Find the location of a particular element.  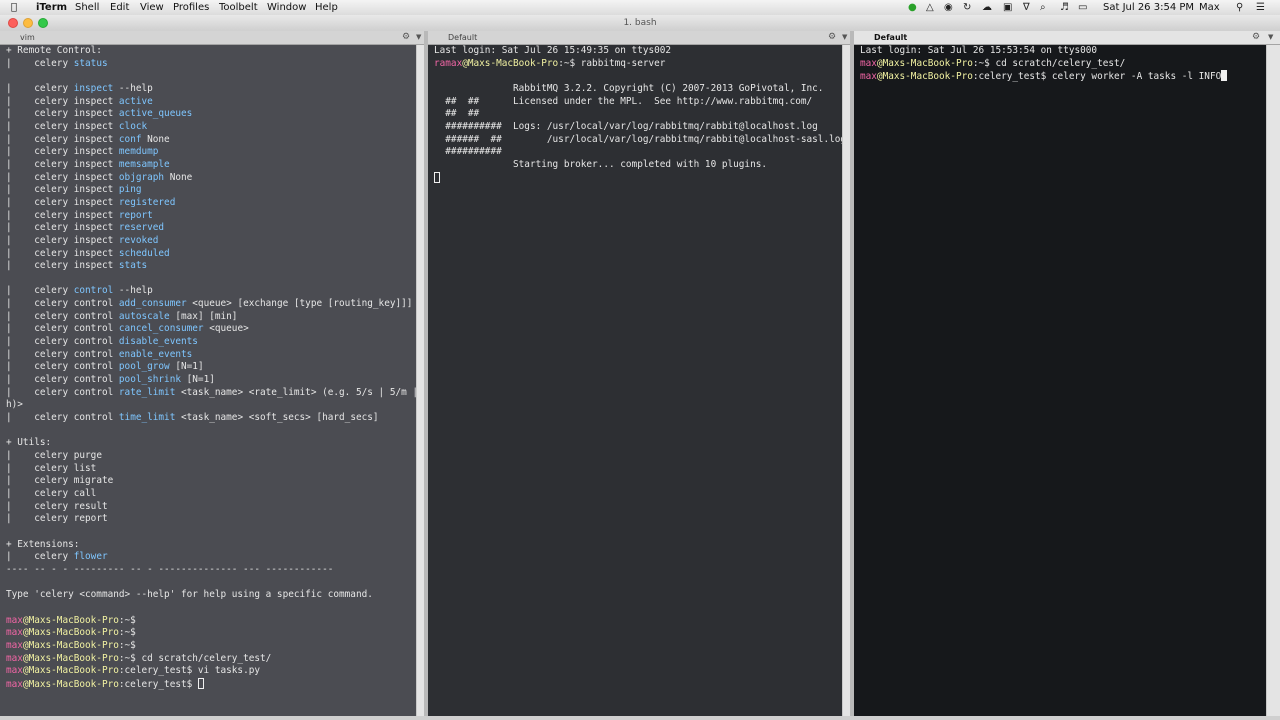

command-keyword: pool_grow is located at coordinates (144, 367).